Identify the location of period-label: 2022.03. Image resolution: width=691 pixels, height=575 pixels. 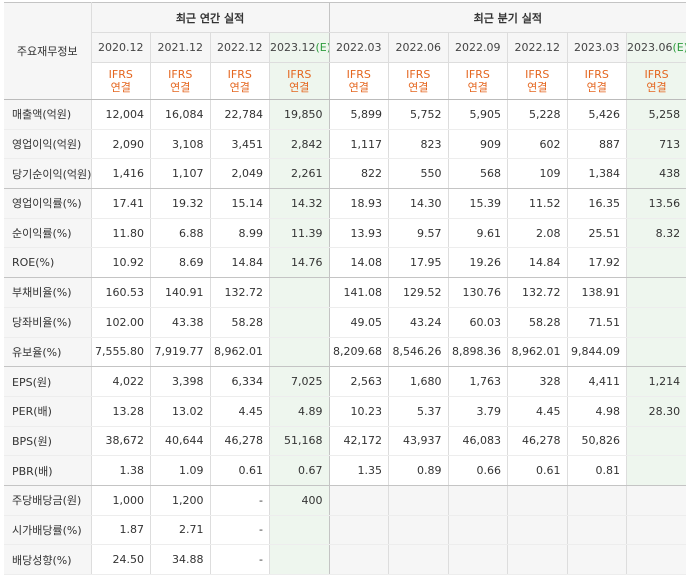
(359, 47).